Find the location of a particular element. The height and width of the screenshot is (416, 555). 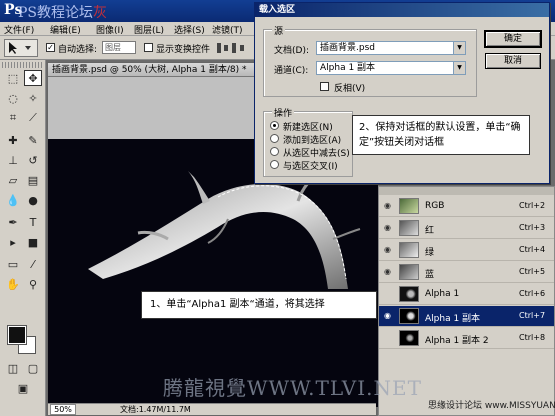

doc-info: 文档:1.47M/11.7M is located at coordinates (155, 409).